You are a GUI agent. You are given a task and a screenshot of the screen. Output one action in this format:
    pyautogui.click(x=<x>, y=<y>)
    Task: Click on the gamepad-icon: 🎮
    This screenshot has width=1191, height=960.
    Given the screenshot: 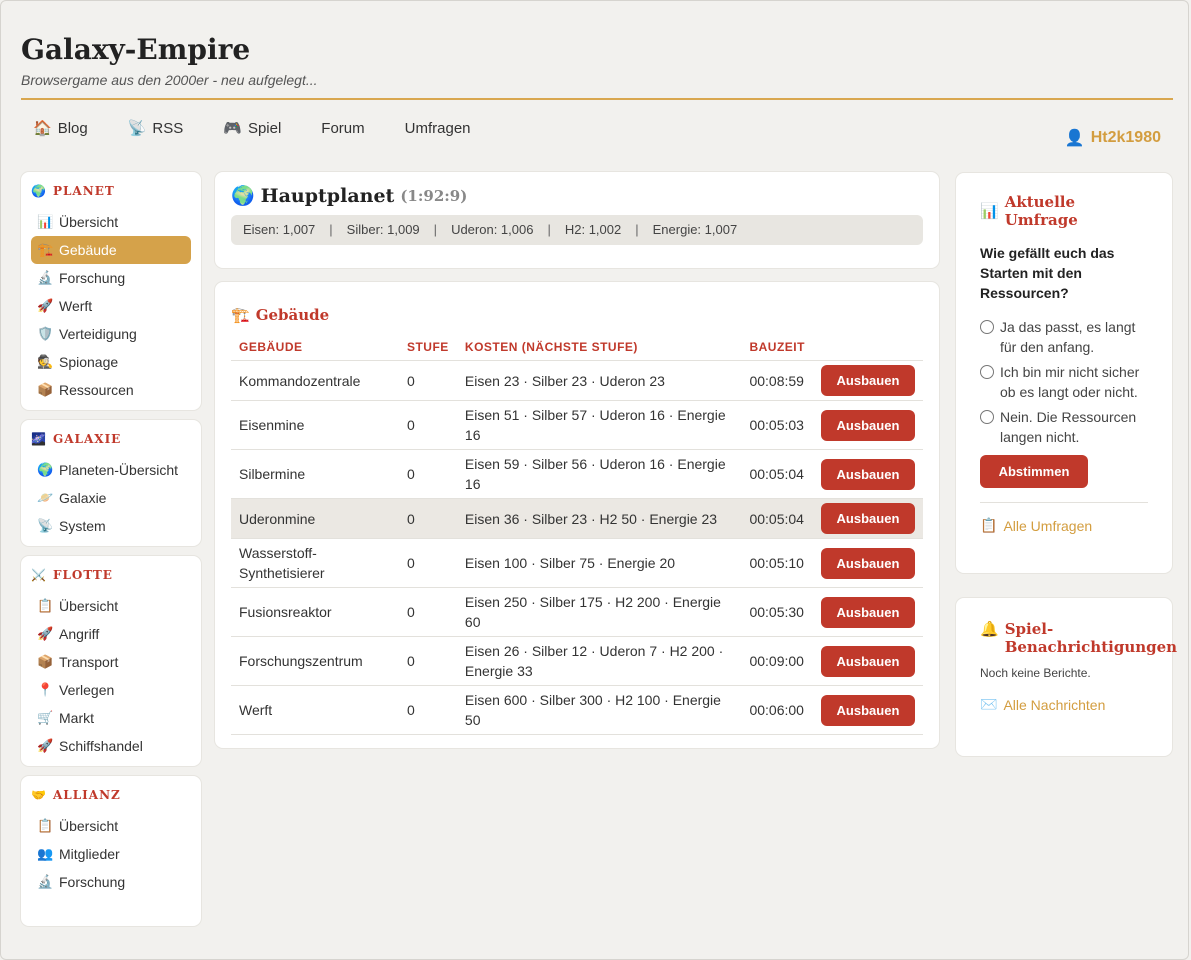 What is the action you would take?
    pyautogui.click(x=232, y=128)
    